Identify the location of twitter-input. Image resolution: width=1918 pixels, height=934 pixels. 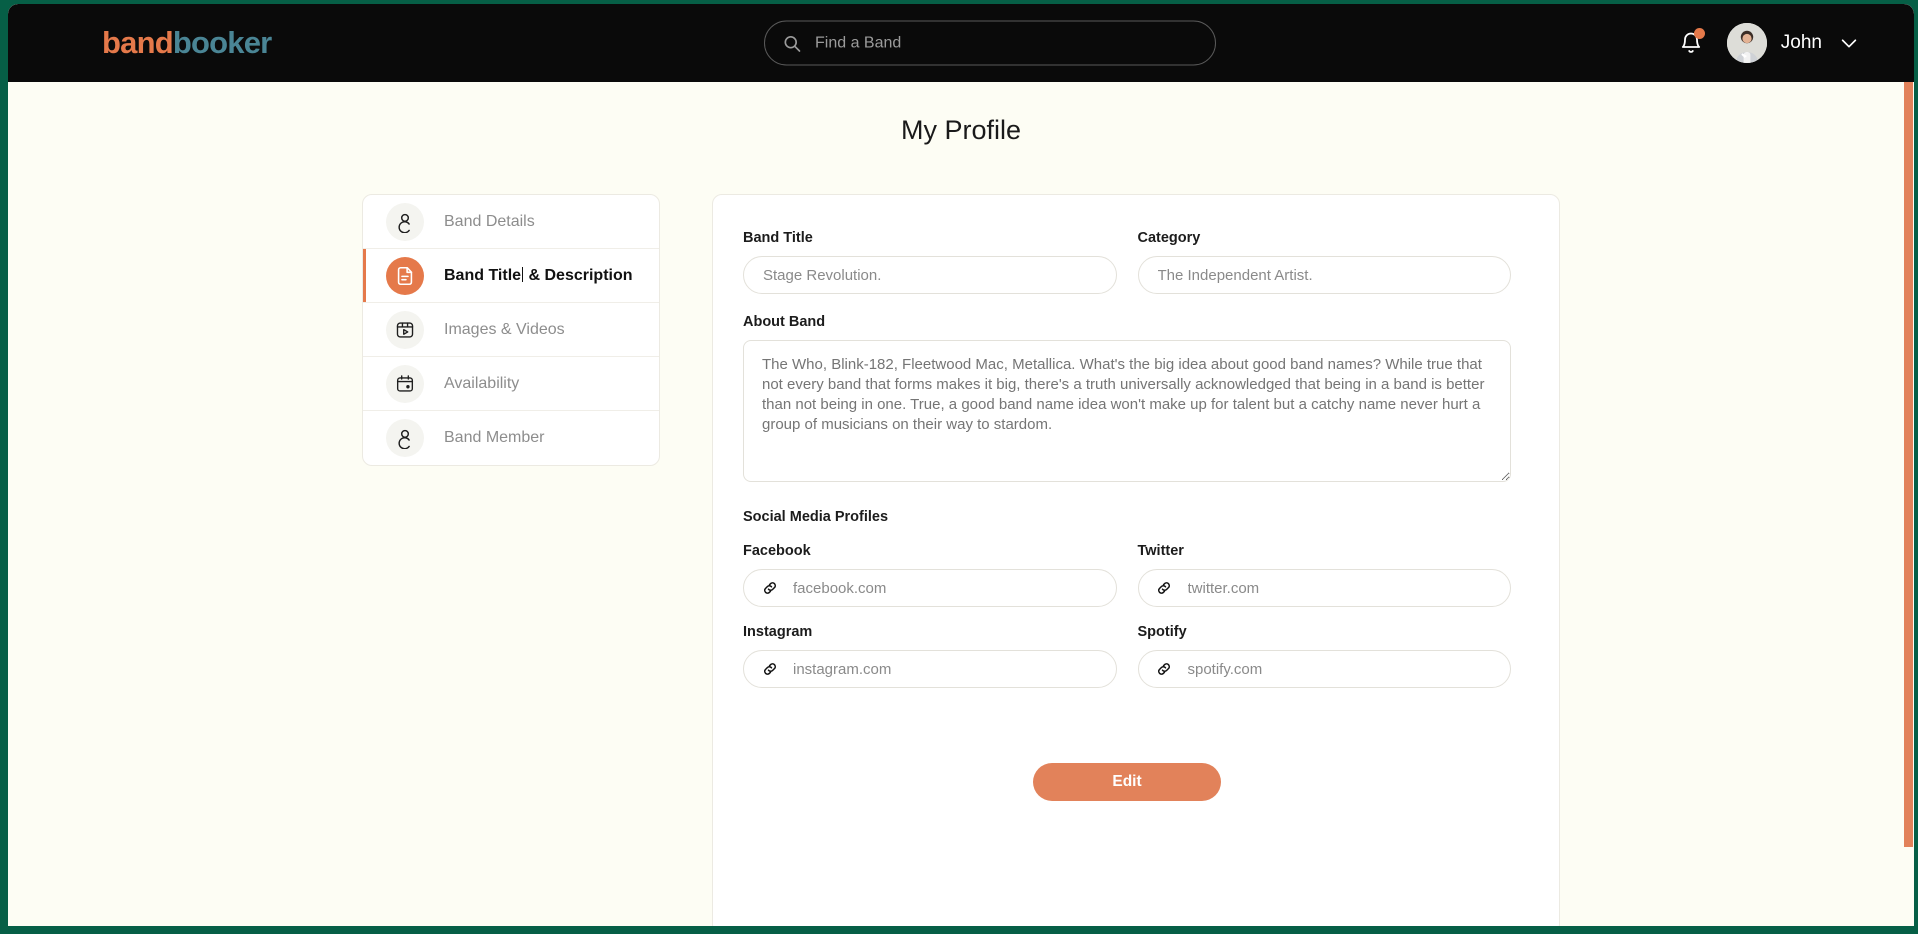
(1340, 588).